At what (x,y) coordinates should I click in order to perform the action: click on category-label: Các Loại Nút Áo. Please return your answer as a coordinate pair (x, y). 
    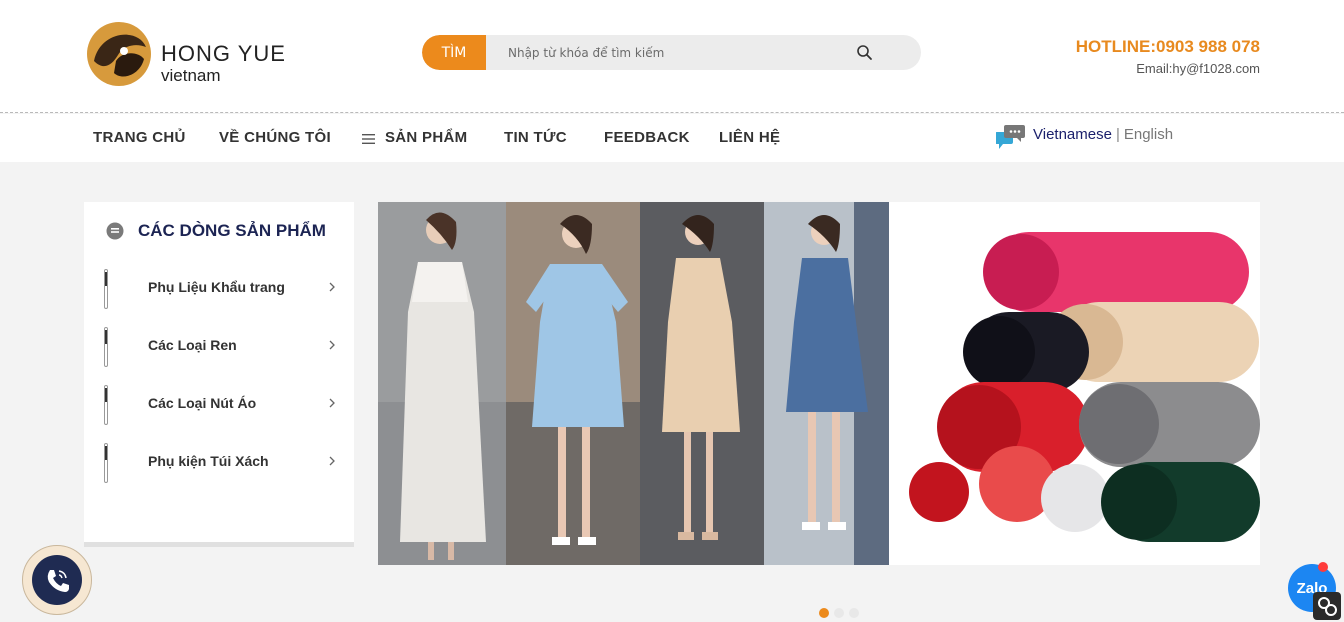
    Looking at the image, I should click on (202, 403).